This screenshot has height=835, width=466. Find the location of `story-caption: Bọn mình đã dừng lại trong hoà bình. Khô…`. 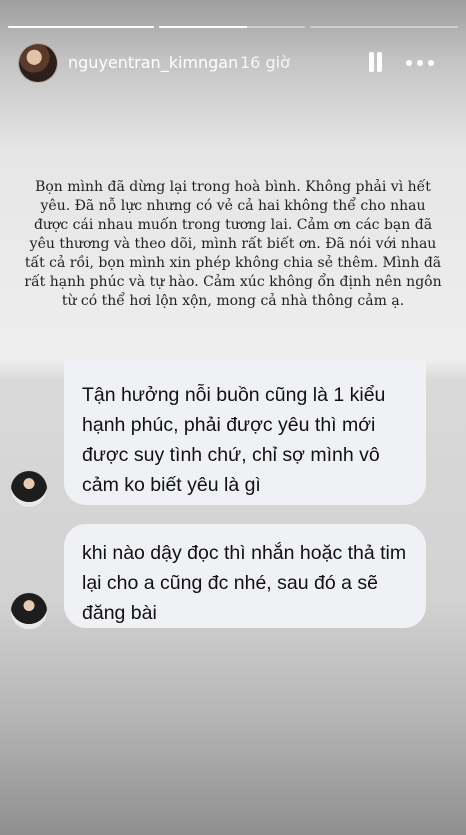

story-caption: Bọn mình đã dừng lại trong hoà bình. Khô… is located at coordinates (233, 244).